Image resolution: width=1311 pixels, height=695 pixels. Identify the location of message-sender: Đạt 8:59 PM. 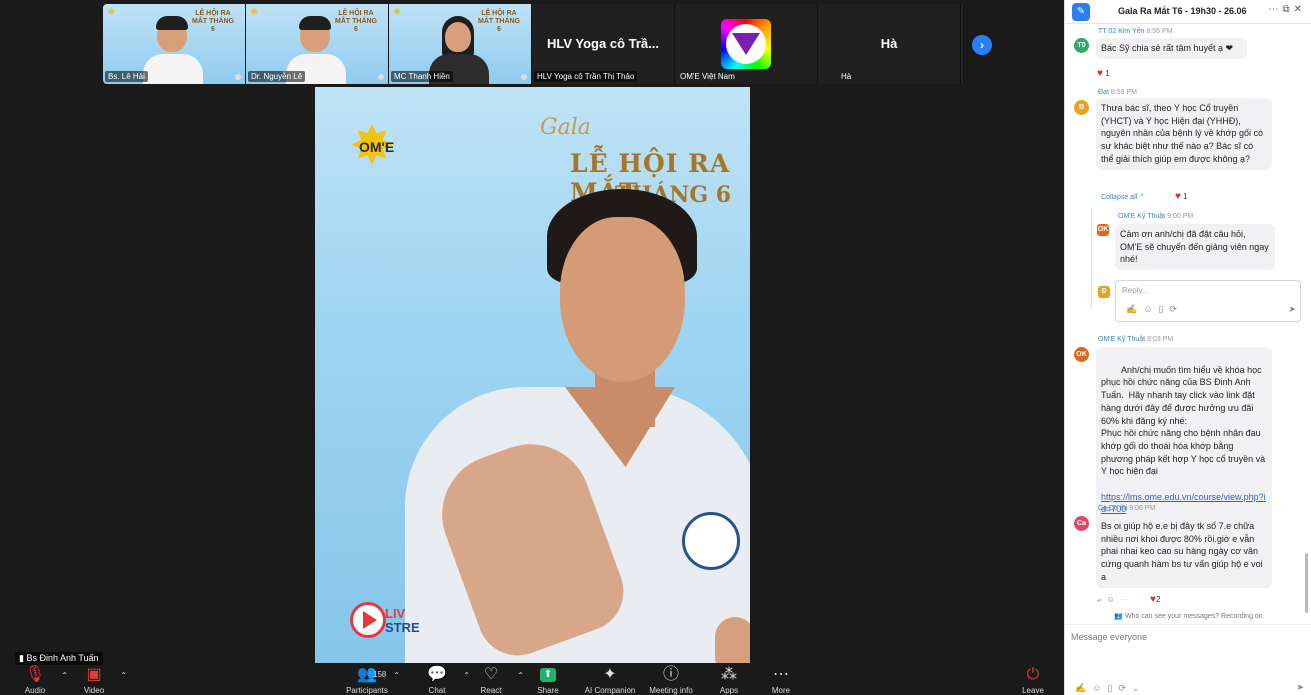
(1117, 92).